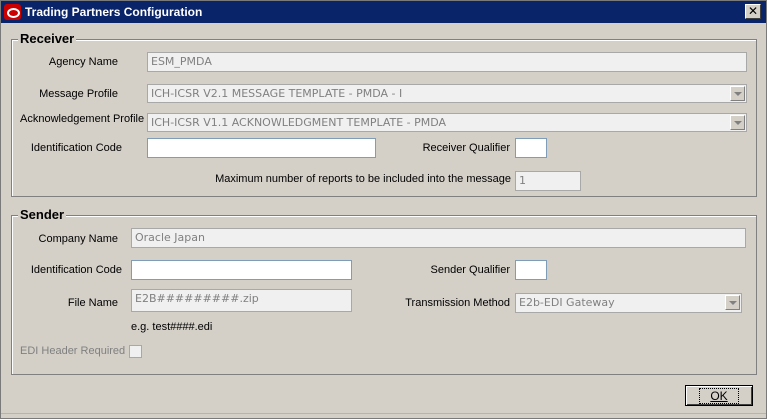 The height and width of the screenshot is (419, 767). I want to click on close-button: ✕, so click(753, 11).